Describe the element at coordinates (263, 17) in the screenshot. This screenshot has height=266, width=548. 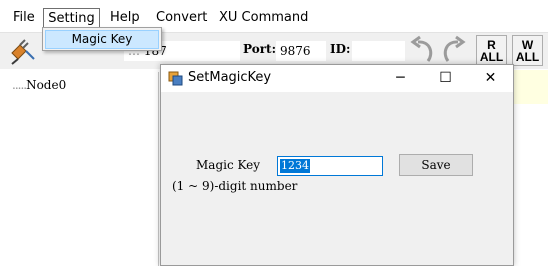
I see `menu-xu-command: XU Command` at that location.